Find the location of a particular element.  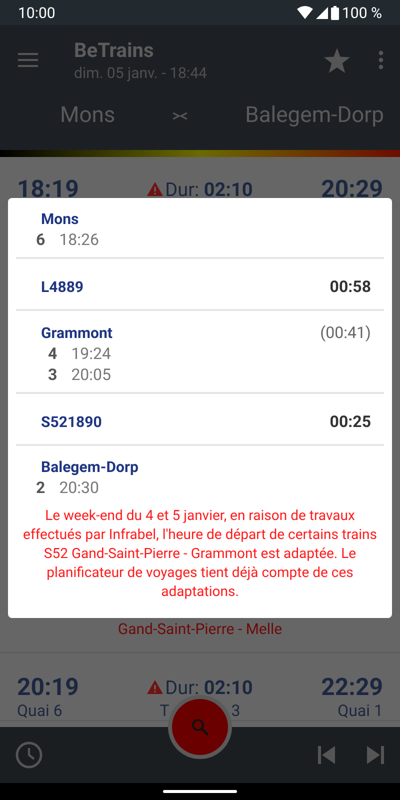

battery-level: 100 % is located at coordinates (362, 13).